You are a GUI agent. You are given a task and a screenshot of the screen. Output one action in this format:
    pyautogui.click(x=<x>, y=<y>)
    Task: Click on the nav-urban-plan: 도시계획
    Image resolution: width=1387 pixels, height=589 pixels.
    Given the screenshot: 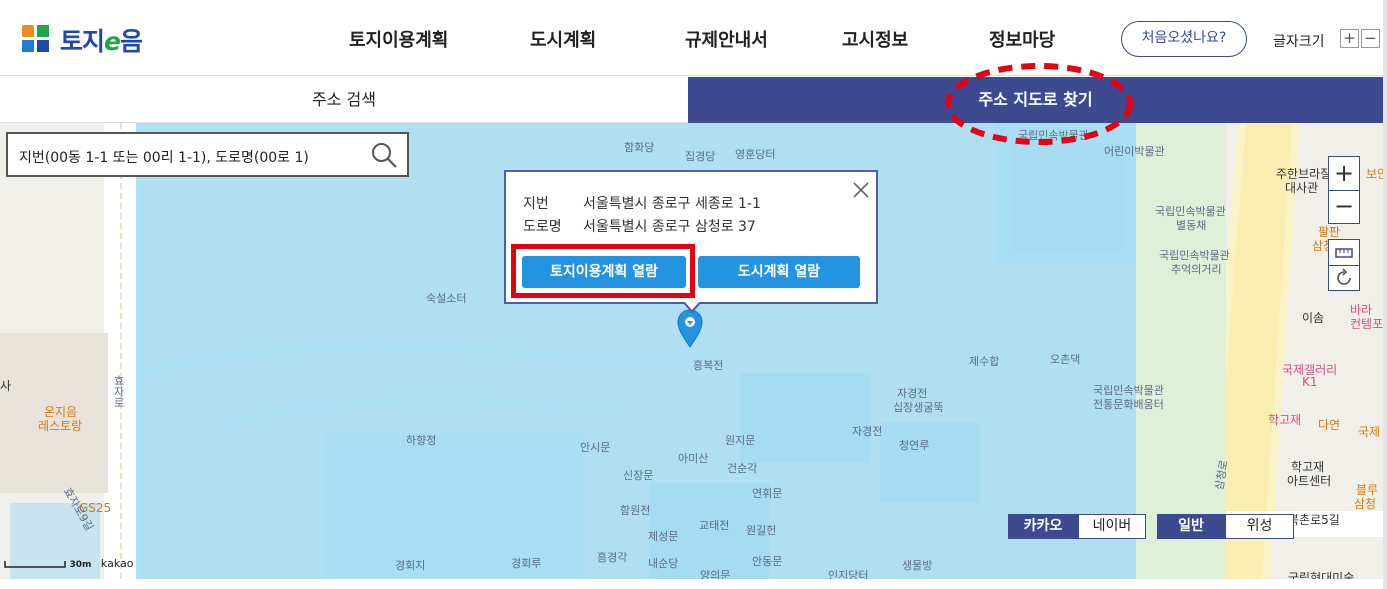 What is the action you would take?
    pyautogui.click(x=563, y=39)
    